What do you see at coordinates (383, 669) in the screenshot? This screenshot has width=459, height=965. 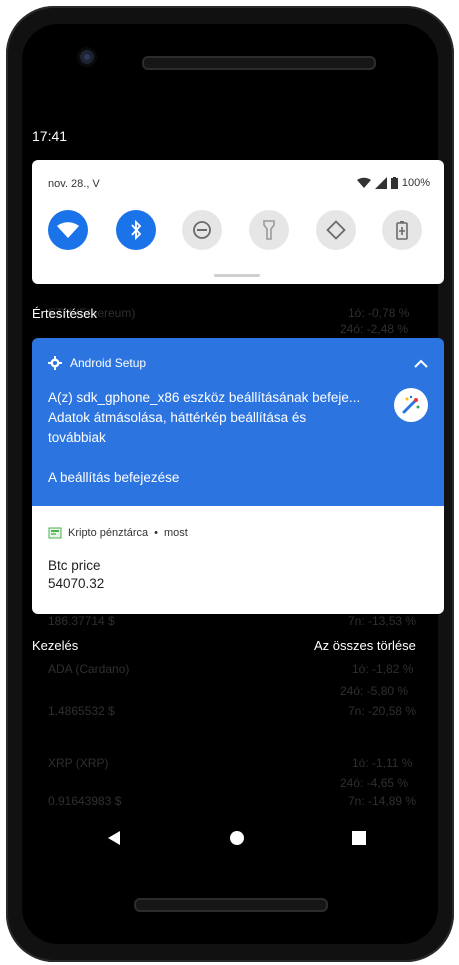 I see `bg-ada-1h: 1ó: -1,82 %` at bounding box center [383, 669].